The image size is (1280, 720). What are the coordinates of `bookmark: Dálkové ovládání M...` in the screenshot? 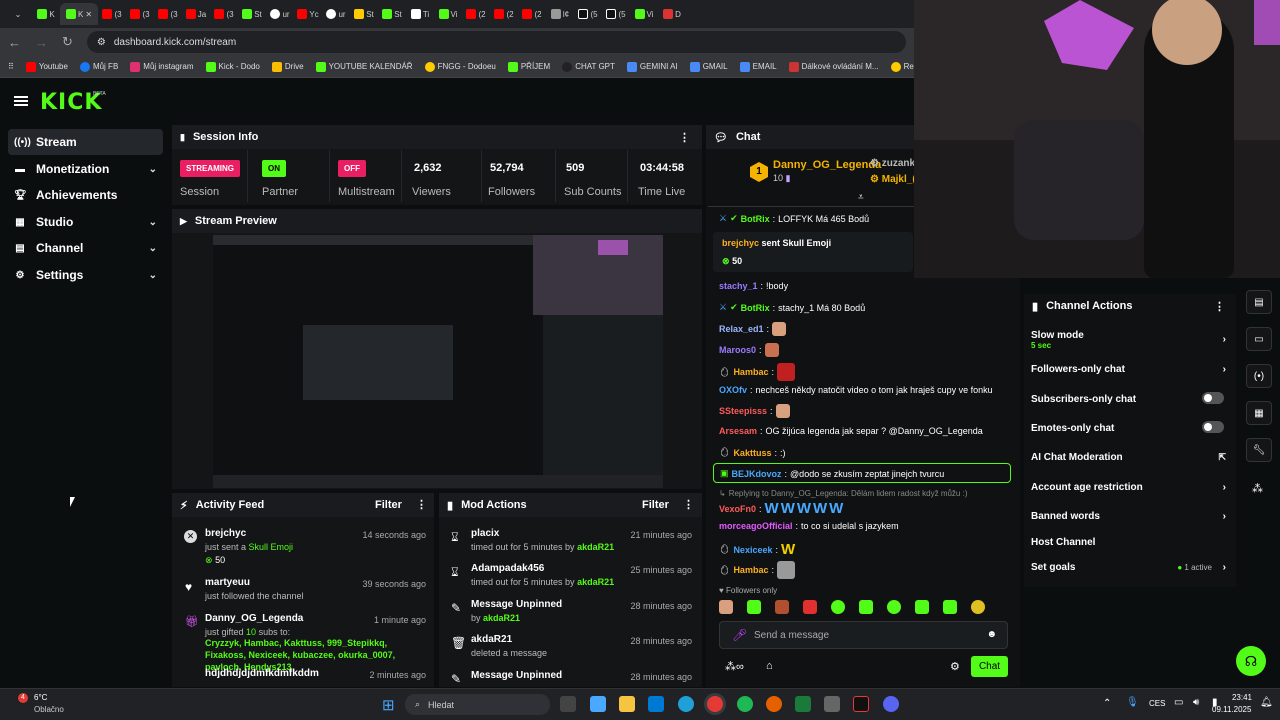 It's located at (833, 66).